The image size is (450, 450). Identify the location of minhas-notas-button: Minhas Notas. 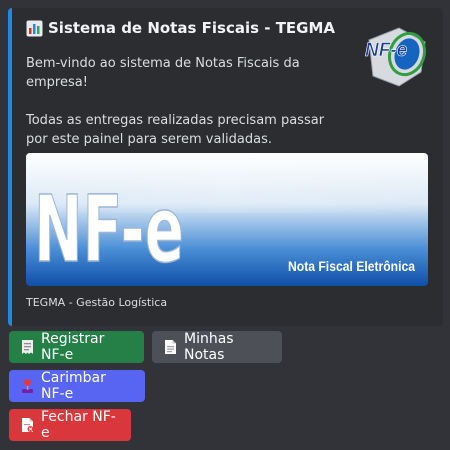
(217, 347).